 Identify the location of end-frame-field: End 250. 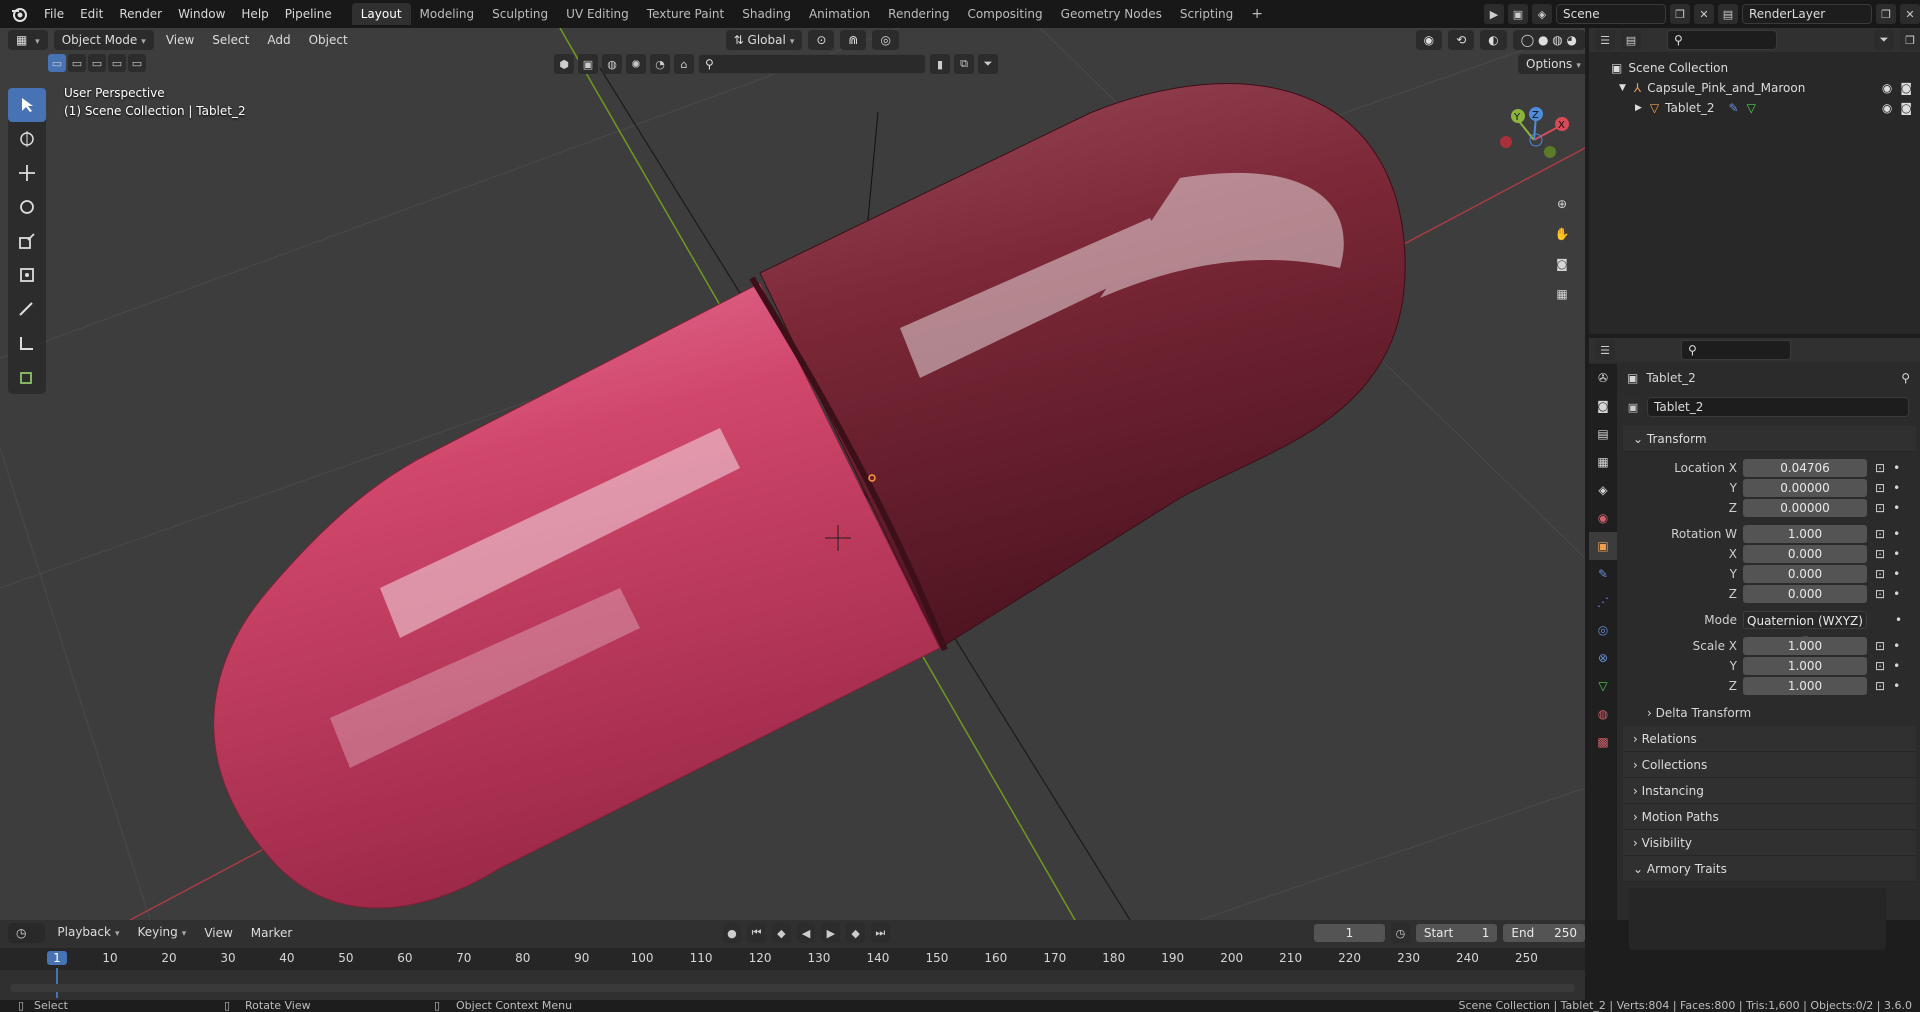
(1544, 933).